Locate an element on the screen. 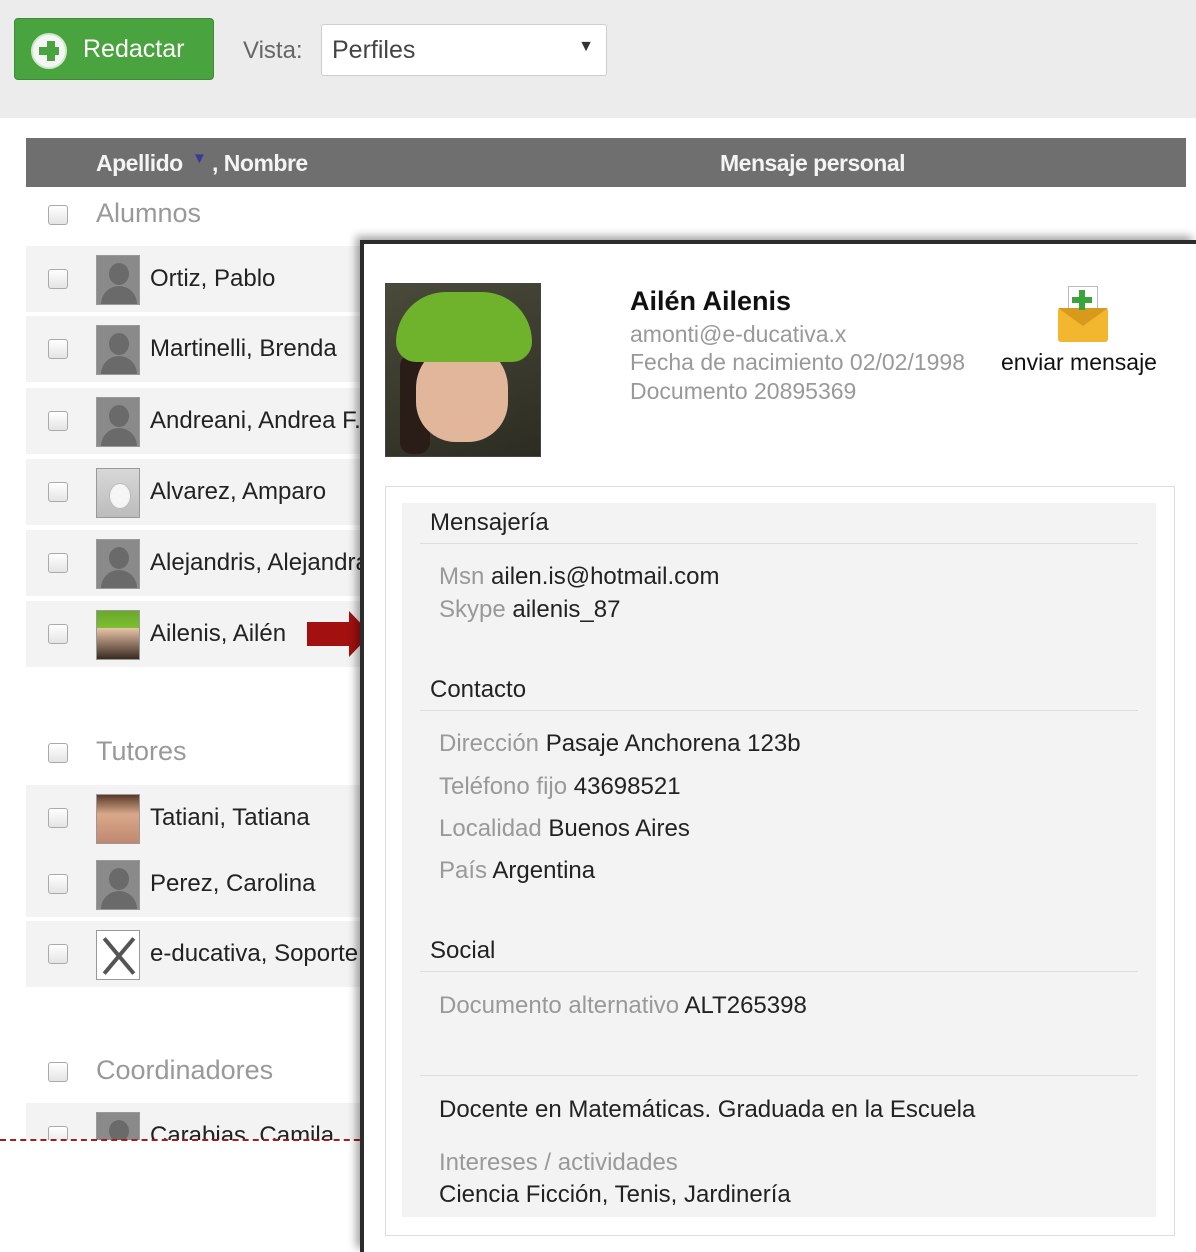 Image resolution: width=1196 pixels, height=1252 pixels. envelope-icon is located at coordinates (1083, 325).